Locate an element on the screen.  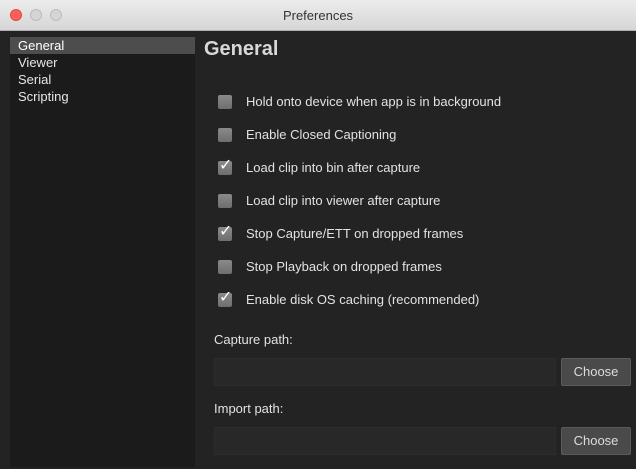
option-row: ✓ Stop Capture/ETT on dropped frames is located at coordinates (359, 240).